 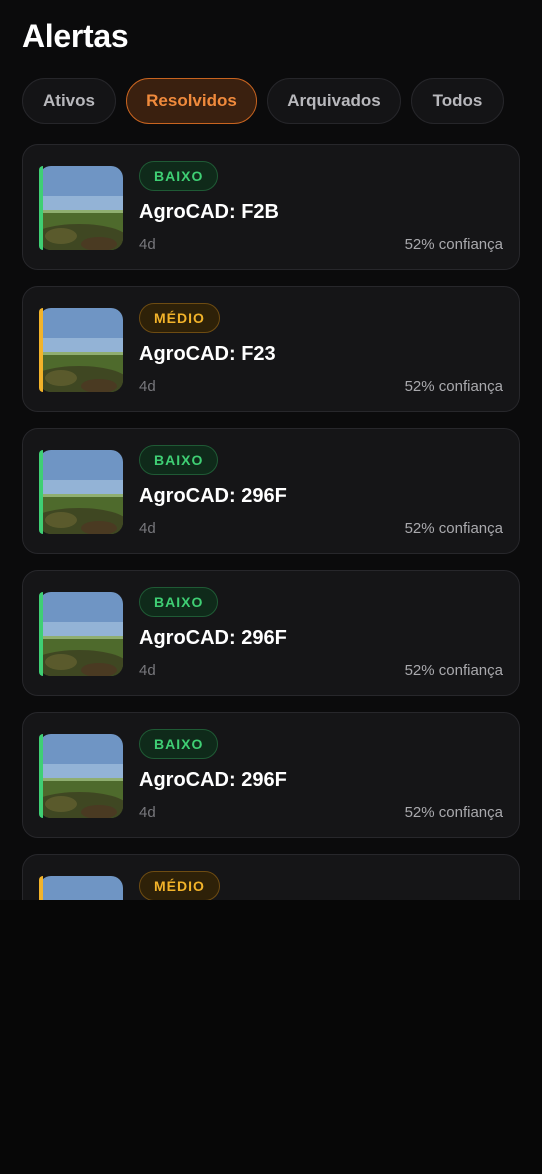 I want to click on tab-ativos: Ativos, so click(x=69, y=101).